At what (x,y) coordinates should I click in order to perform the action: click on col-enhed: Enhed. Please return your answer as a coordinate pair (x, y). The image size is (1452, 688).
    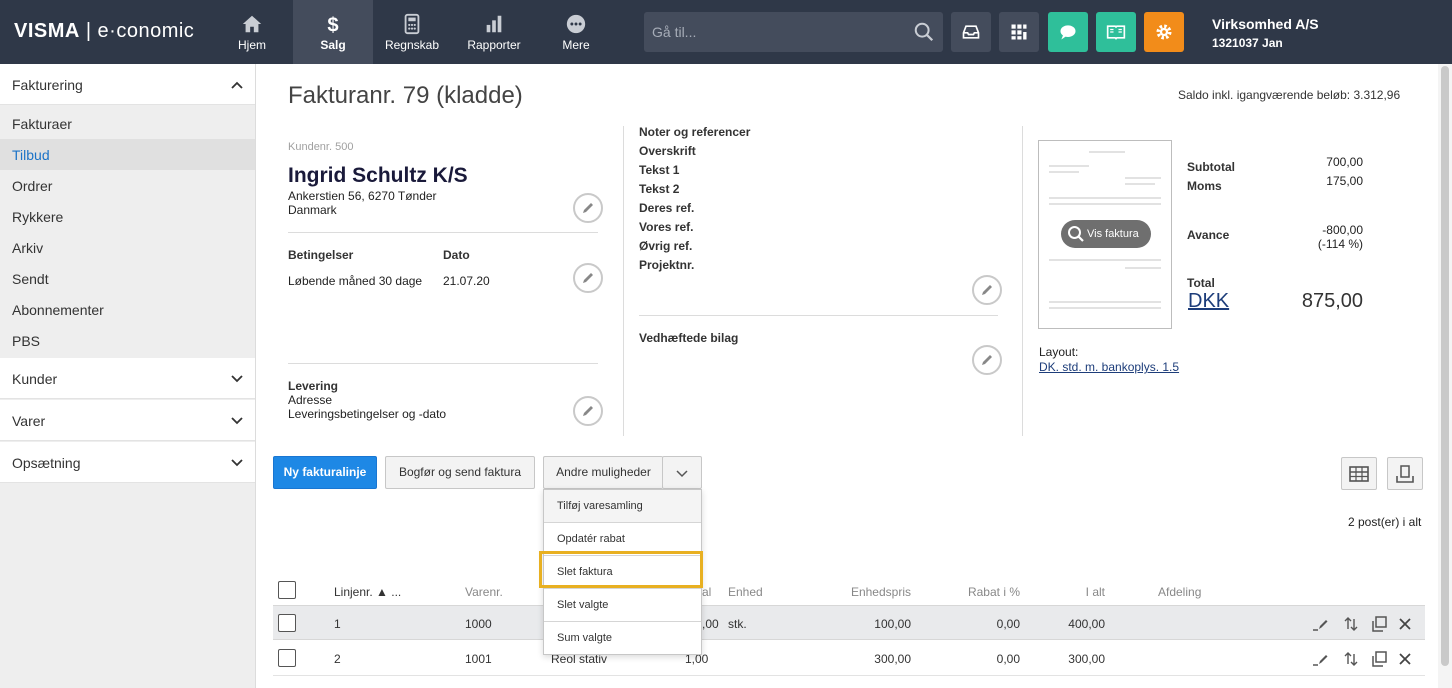
    Looking at the image, I should click on (745, 592).